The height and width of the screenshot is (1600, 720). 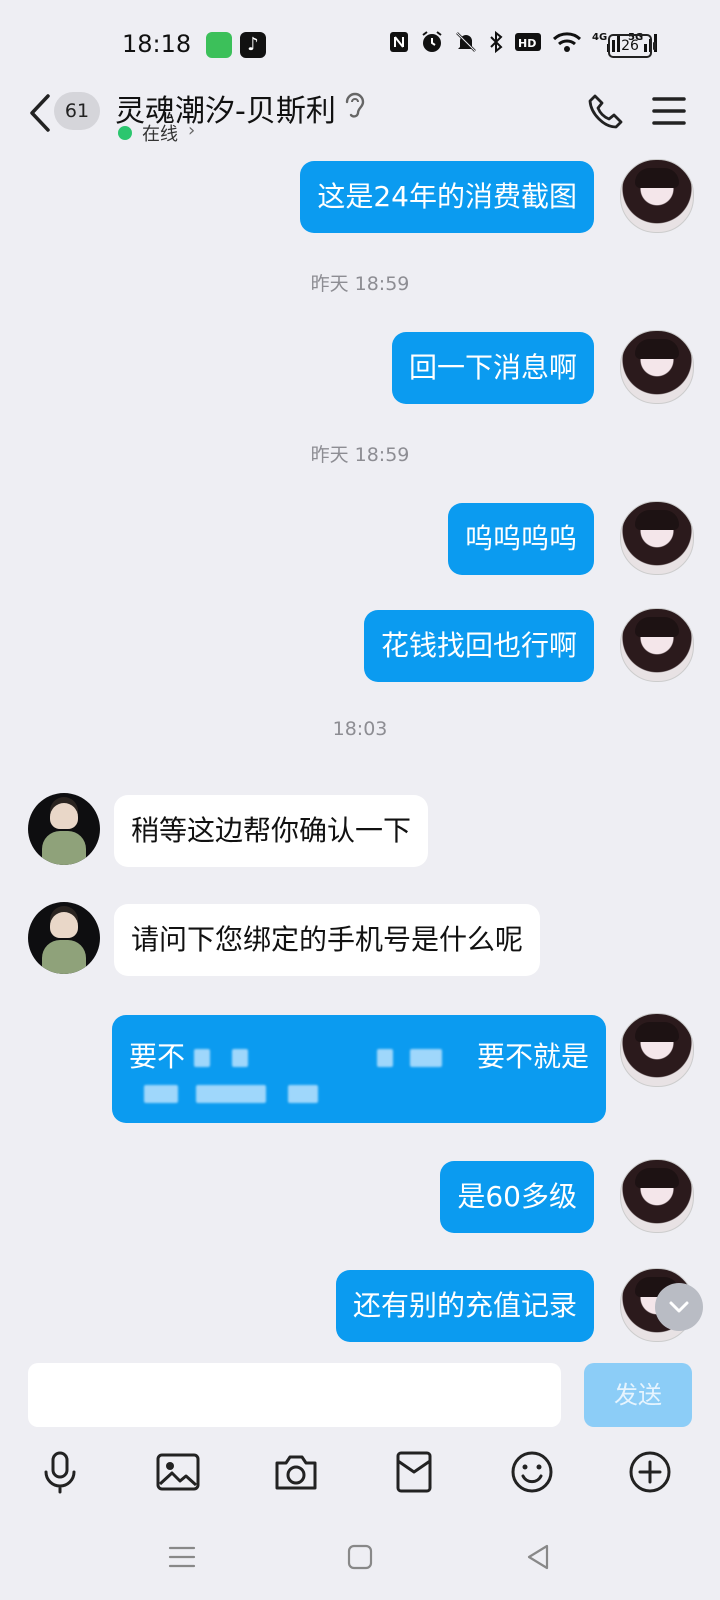 What do you see at coordinates (466, 42) in the screenshot?
I see `mute-icon` at bounding box center [466, 42].